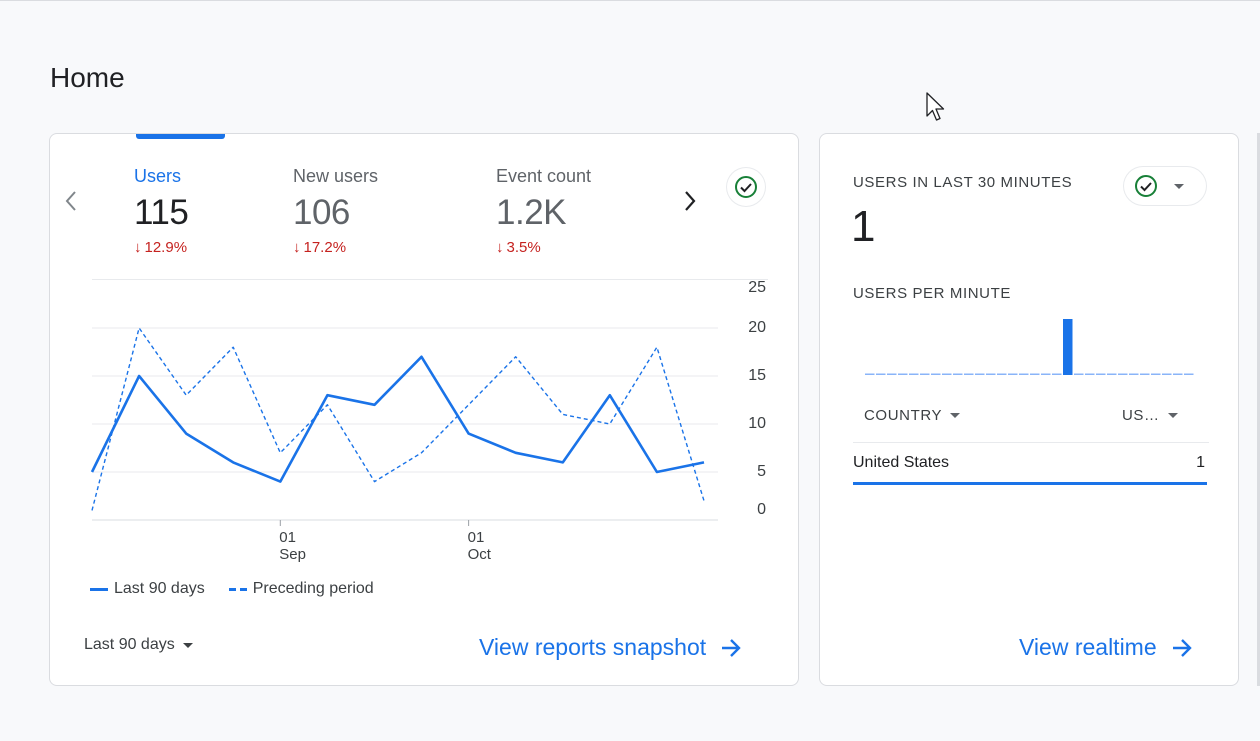 The image size is (1260, 741). What do you see at coordinates (863, 226) in the screenshot?
I see `realtime-user-count: 1` at bounding box center [863, 226].